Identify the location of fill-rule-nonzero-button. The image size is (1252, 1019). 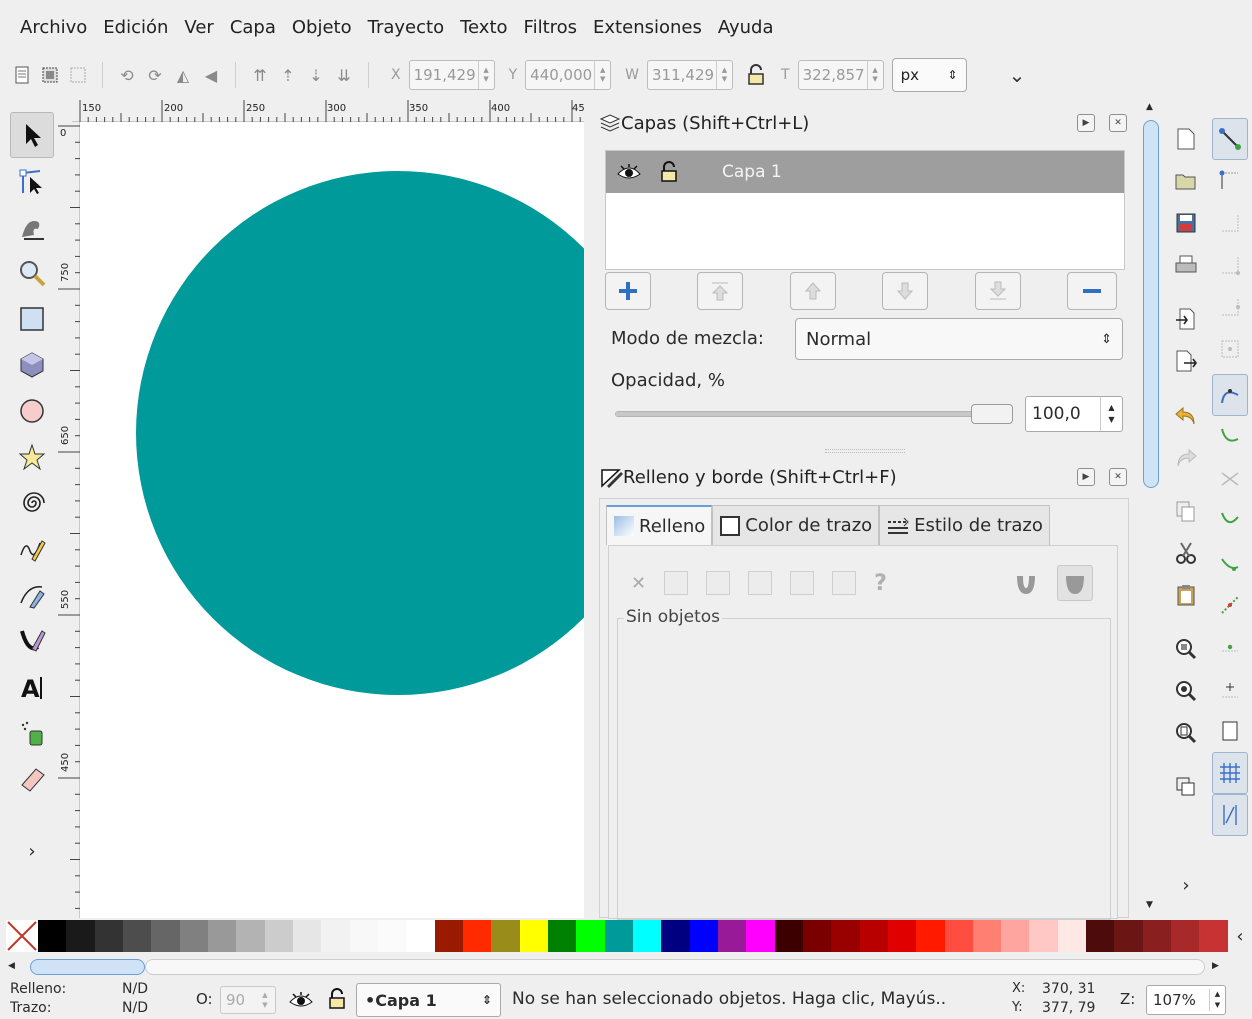
(1074, 583).